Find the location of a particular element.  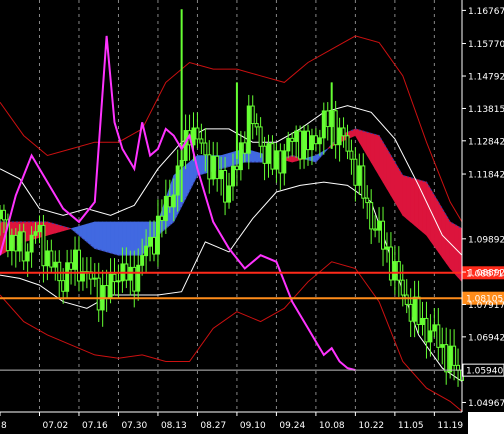

x-tick-label: 8 is located at coordinates (4, 426).